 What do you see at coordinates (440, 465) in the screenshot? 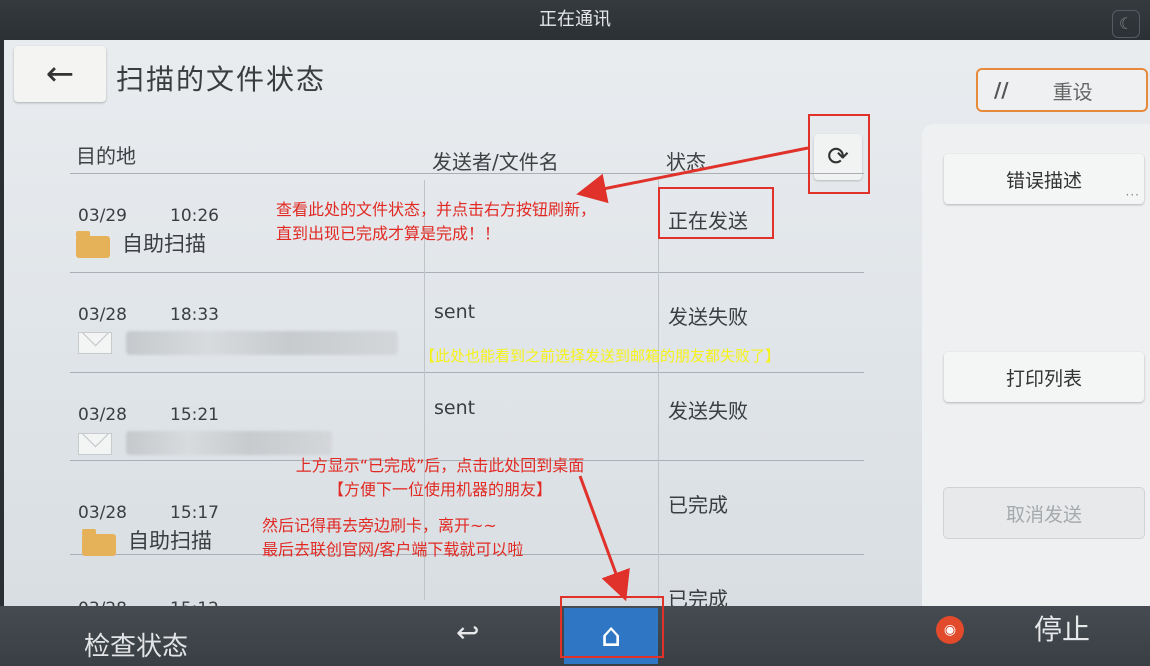
I see `annotation-note-3-line-1: 上方显示“已完成”后，点击此处回到桌面` at bounding box center [440, 465].